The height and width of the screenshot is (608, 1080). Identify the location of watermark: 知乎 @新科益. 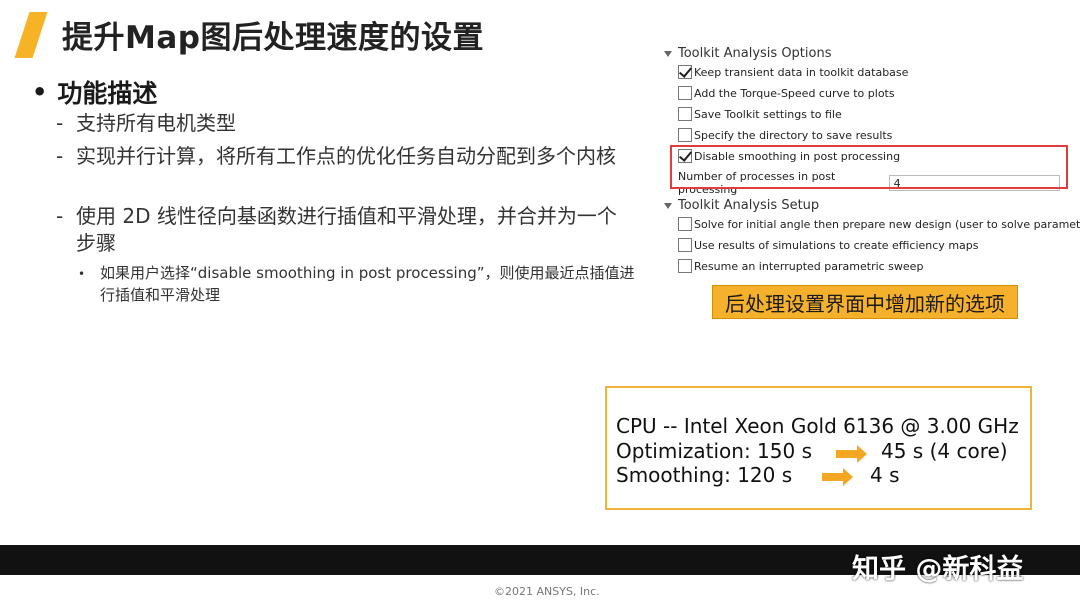
(938, 569).